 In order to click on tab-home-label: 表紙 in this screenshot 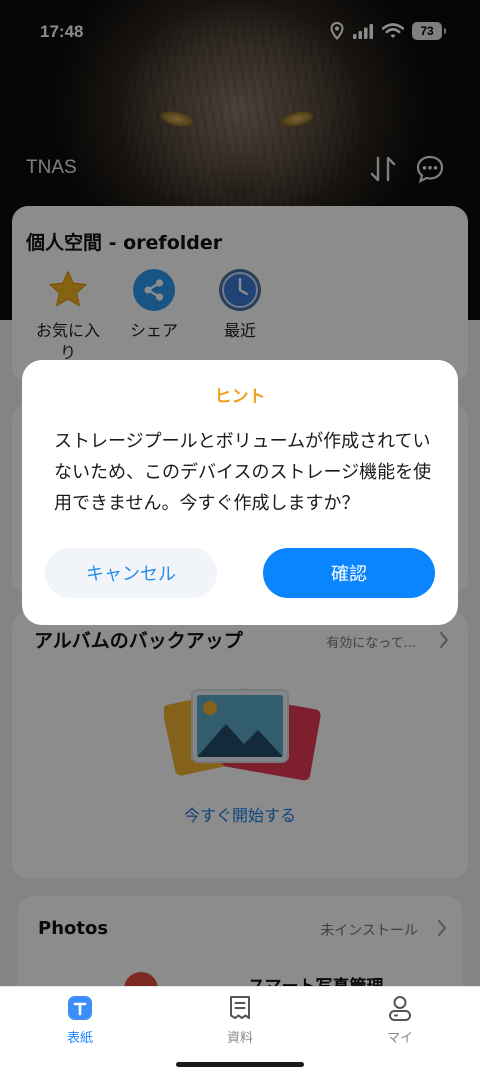, I will do `click(79, 1038)`.